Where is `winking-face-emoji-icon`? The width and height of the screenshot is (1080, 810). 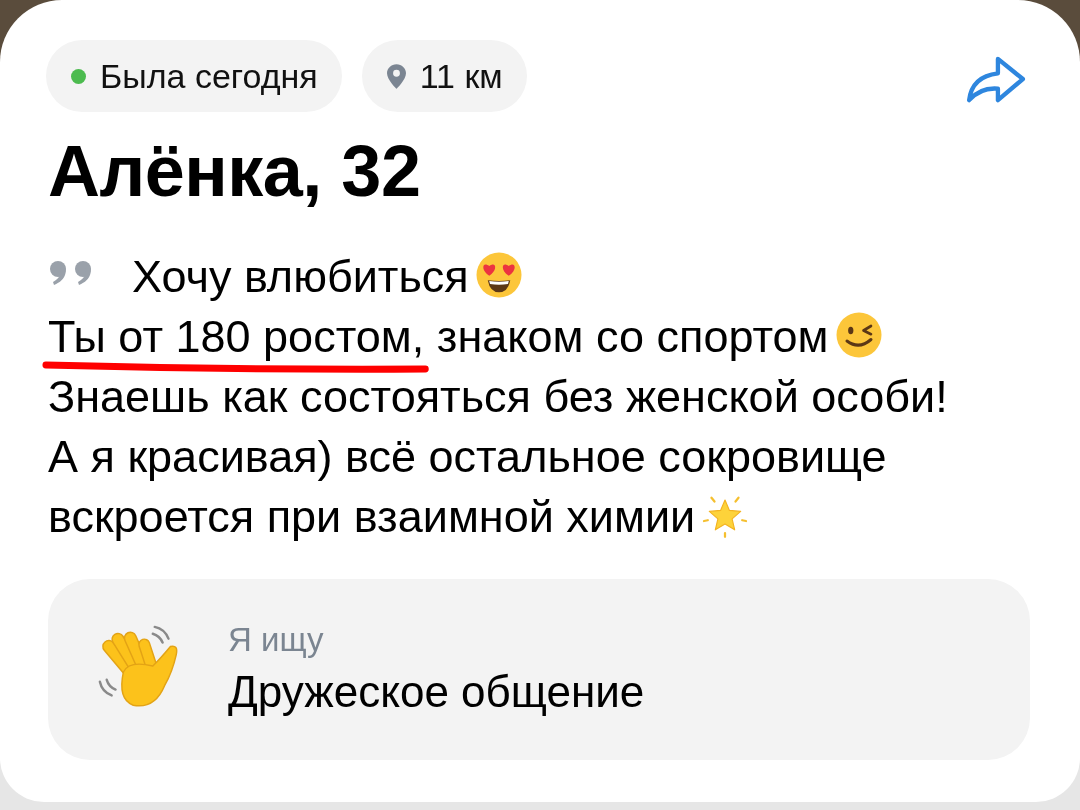
winking-face-emoji-icon is located at coordinates (858, 335).